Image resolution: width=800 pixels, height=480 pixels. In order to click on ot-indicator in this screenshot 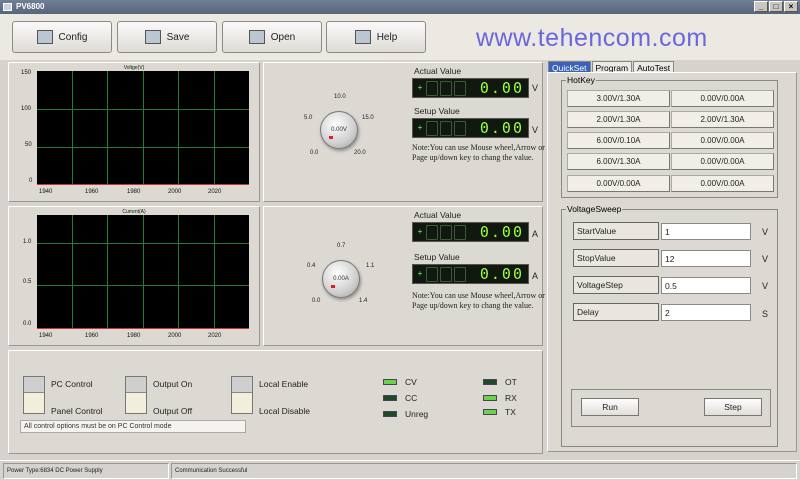, I will do `click(490, 382)`.